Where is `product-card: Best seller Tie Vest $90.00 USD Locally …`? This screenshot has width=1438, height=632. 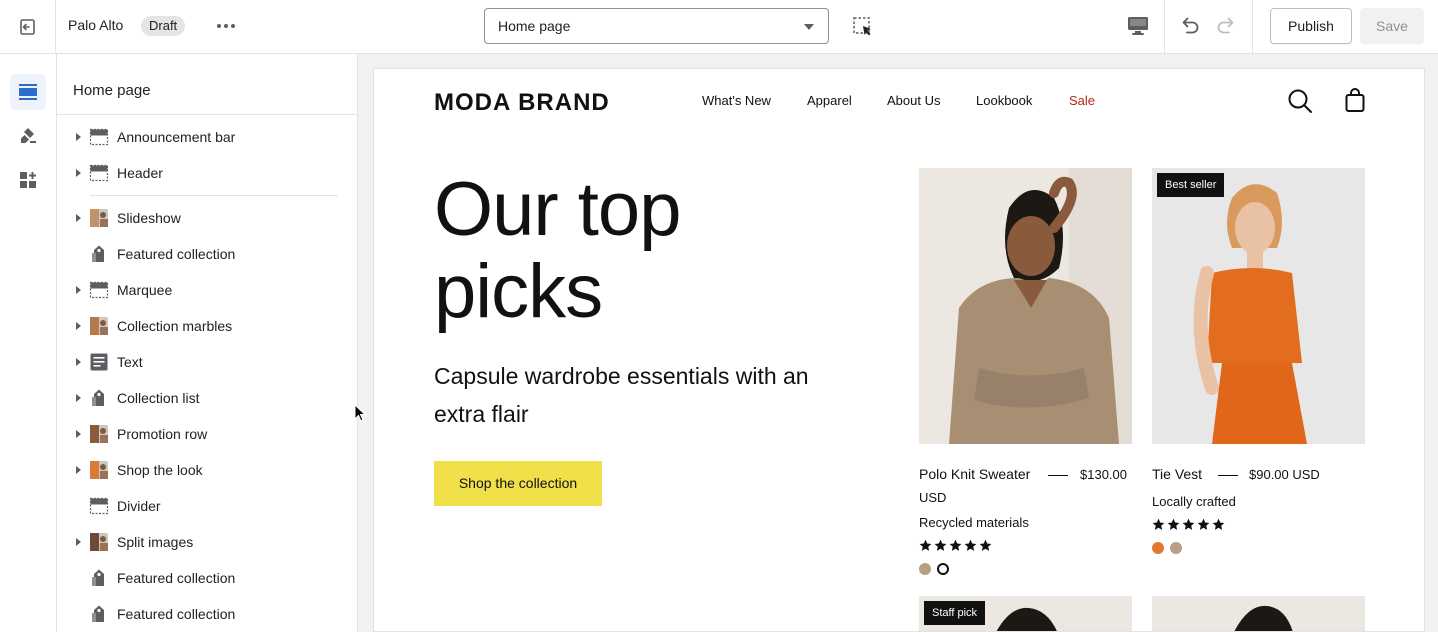
product-card: Best seller Tie Vest $90.00 USD Locally … is located at coordinates (1258, 361).